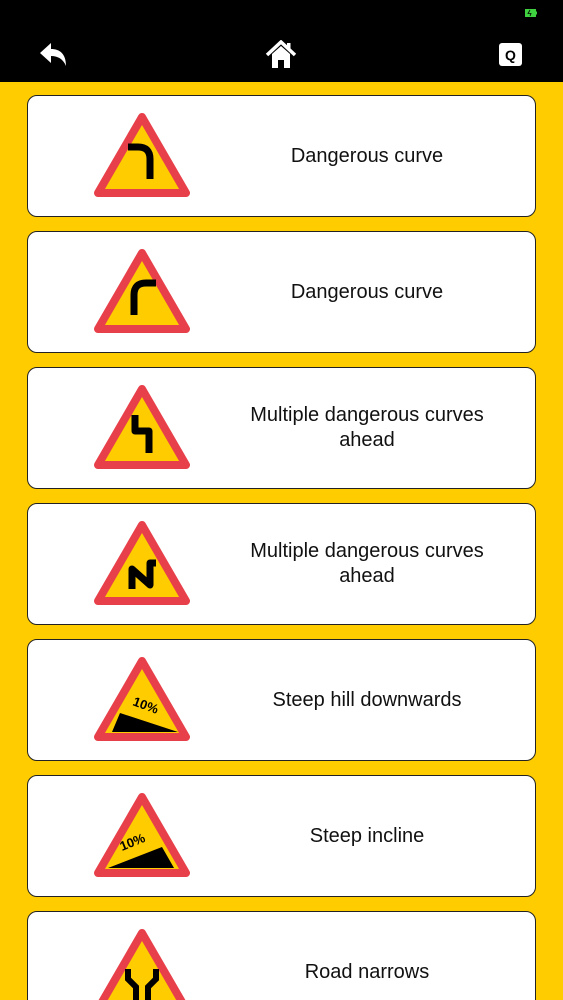 The height and width of the screenshot is (1000, 563). What do you see at coordinates (142, 427) in the screenshot?
I see `double-curve-right-icon` at bounding box center [142, 427].